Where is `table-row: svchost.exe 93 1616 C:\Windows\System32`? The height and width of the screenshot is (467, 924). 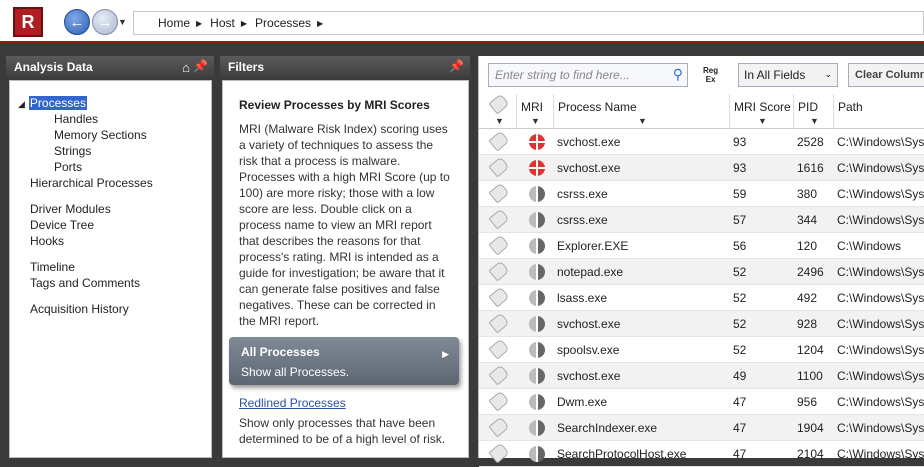
table-row: svchost.exe 93 1616 C:\Windows\System32 is located at coordinates (701, 168).